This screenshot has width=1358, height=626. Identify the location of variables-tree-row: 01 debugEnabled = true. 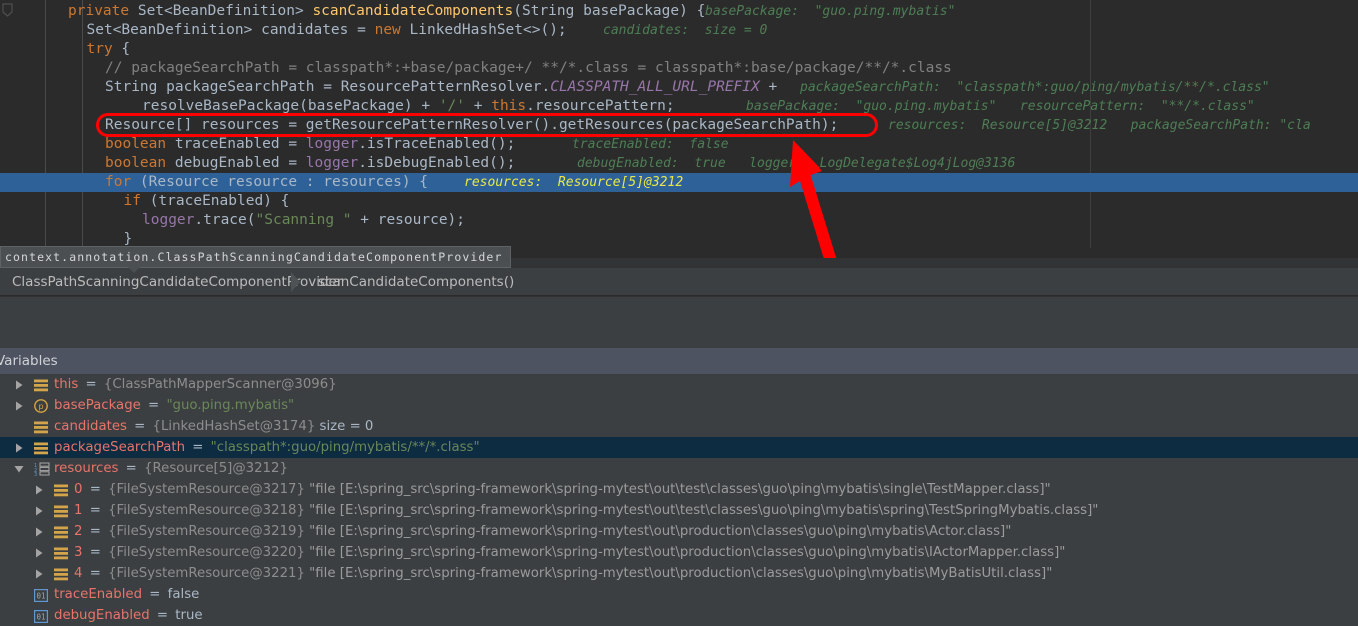
(679, 615).